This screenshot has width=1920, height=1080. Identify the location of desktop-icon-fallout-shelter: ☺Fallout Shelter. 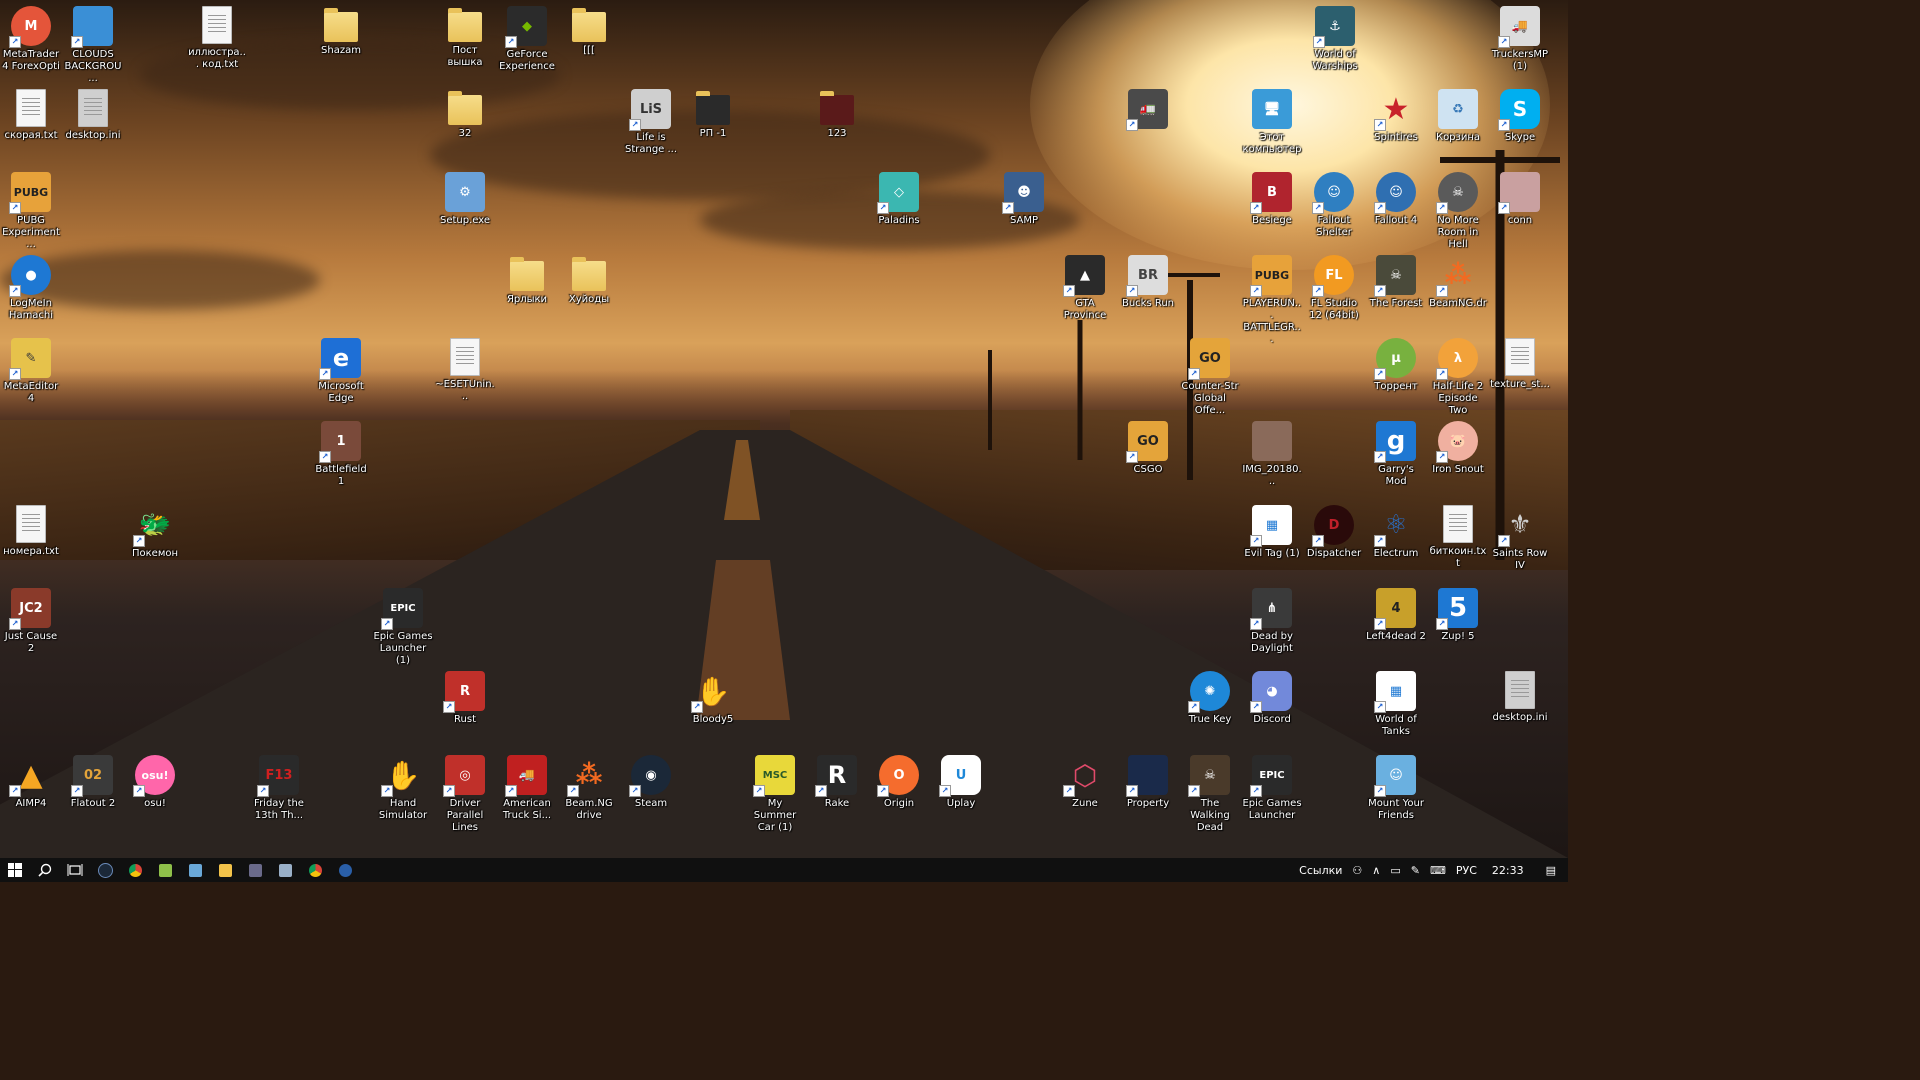
(1334, 205).